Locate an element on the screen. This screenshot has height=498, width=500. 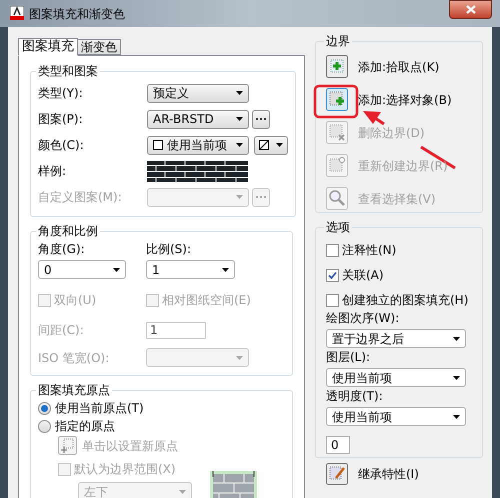
group-title: 选项 is located at coordinates (338, 227).